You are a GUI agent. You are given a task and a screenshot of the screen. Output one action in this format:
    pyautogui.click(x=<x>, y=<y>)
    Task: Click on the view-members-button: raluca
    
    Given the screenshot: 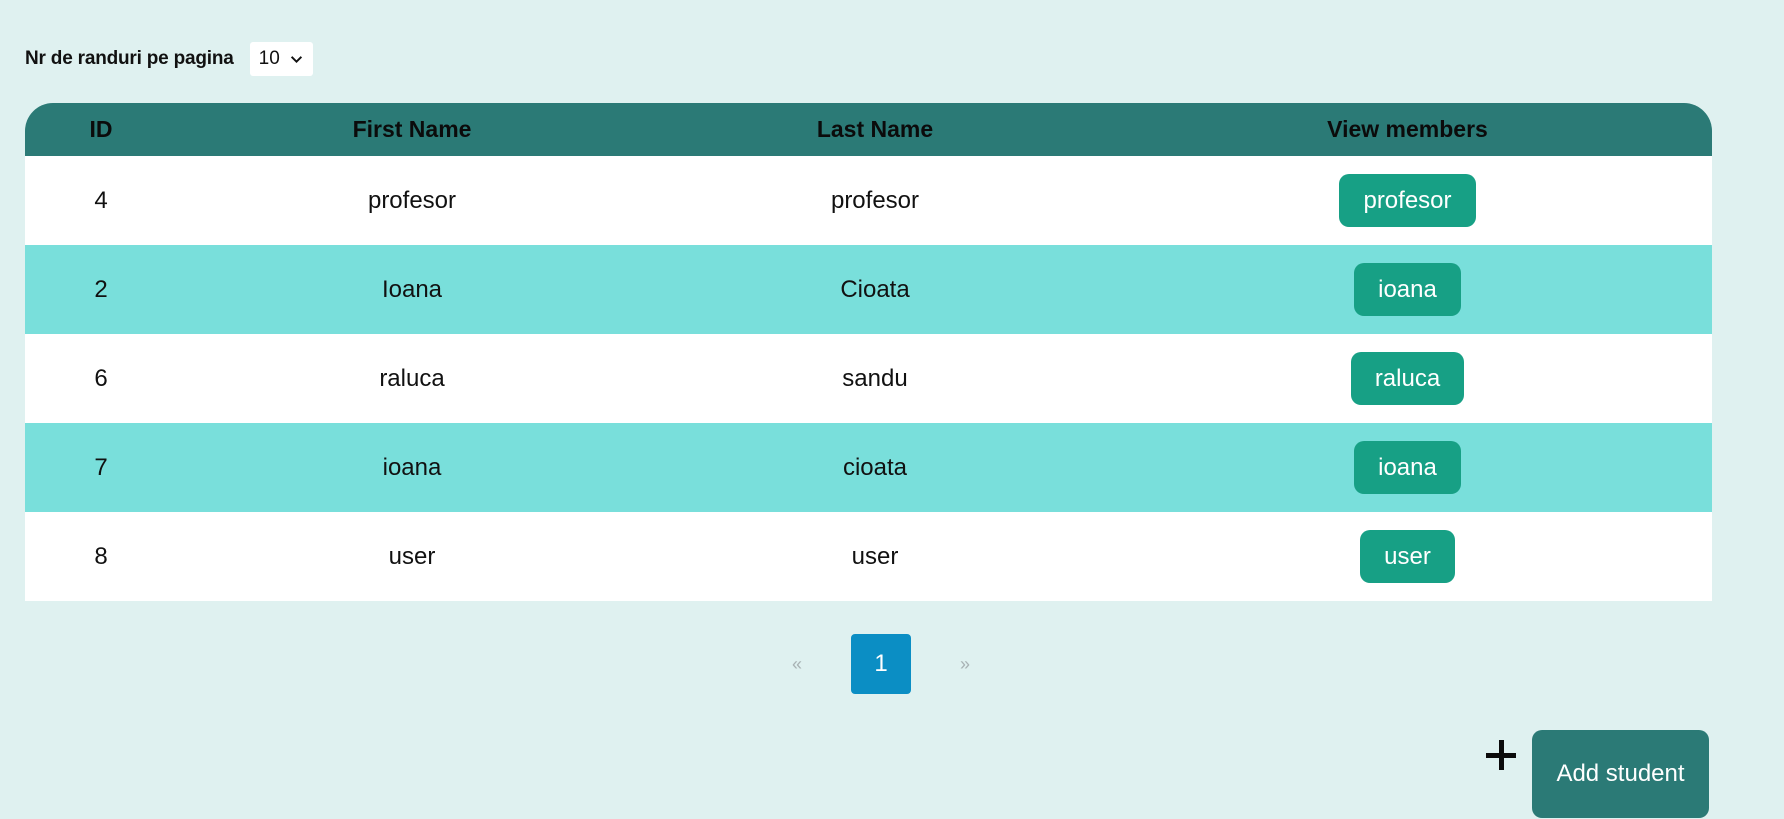 What is the action you would take?
    pyautogui.click(x=1407, y=378)
    